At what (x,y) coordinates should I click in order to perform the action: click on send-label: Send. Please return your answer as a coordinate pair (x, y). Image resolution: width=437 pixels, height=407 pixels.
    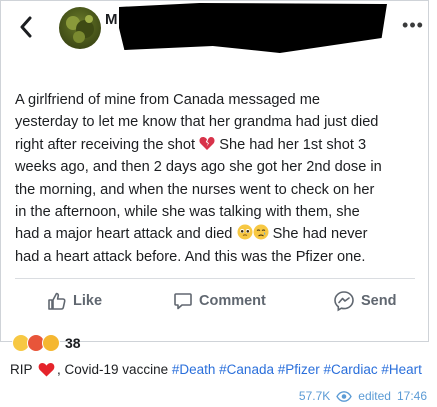
    Looking at the image, I should click on (379, 301).